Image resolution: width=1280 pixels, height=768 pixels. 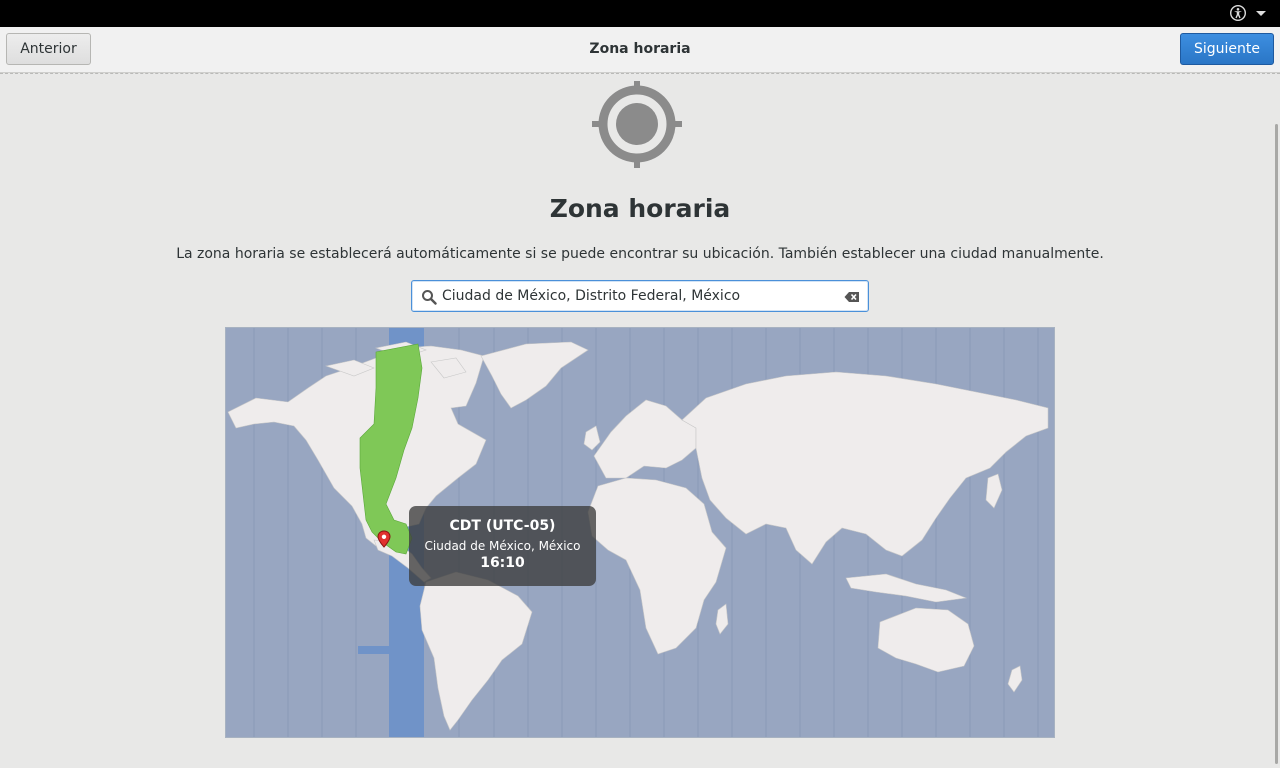 What do you see at coordinates (637, 124) in the screenshot?
I see `location-target-icon` at bounding box center [637, 124].